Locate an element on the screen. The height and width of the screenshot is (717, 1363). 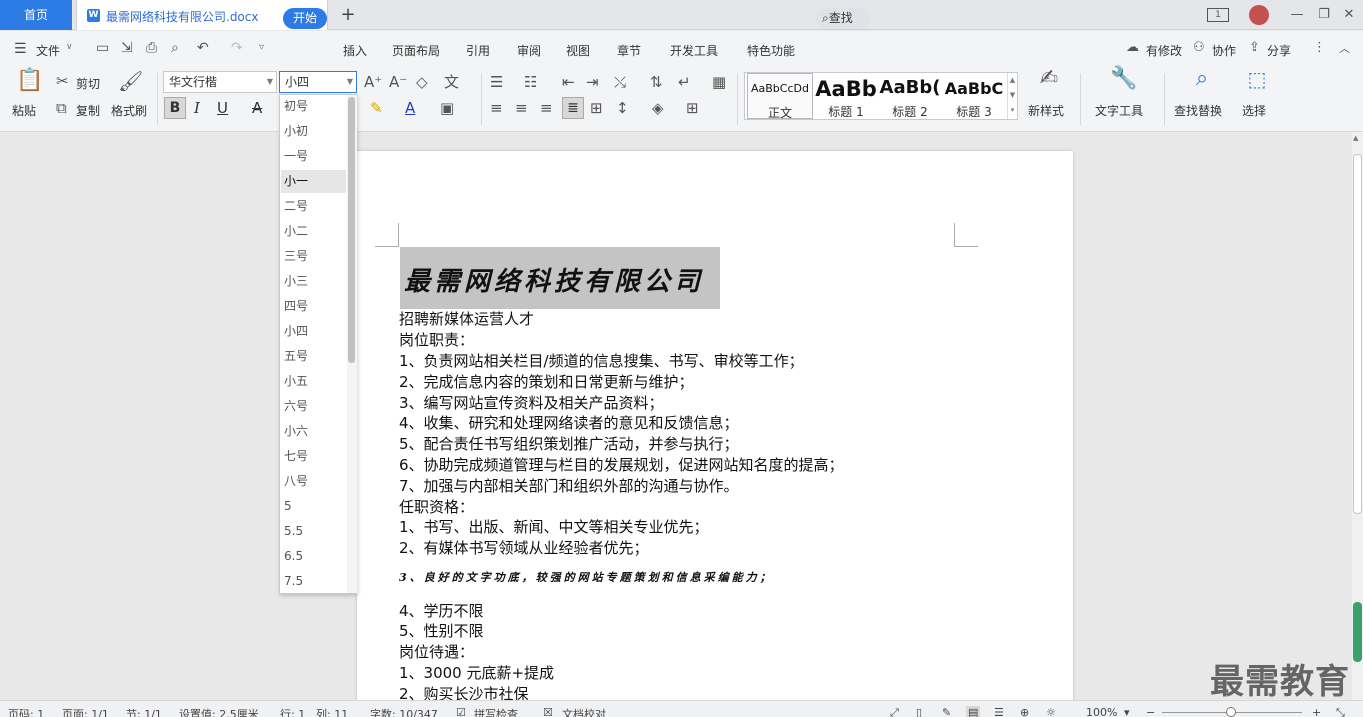
tab-page-layout: 页面布局 is located at coordinates (416, 50).